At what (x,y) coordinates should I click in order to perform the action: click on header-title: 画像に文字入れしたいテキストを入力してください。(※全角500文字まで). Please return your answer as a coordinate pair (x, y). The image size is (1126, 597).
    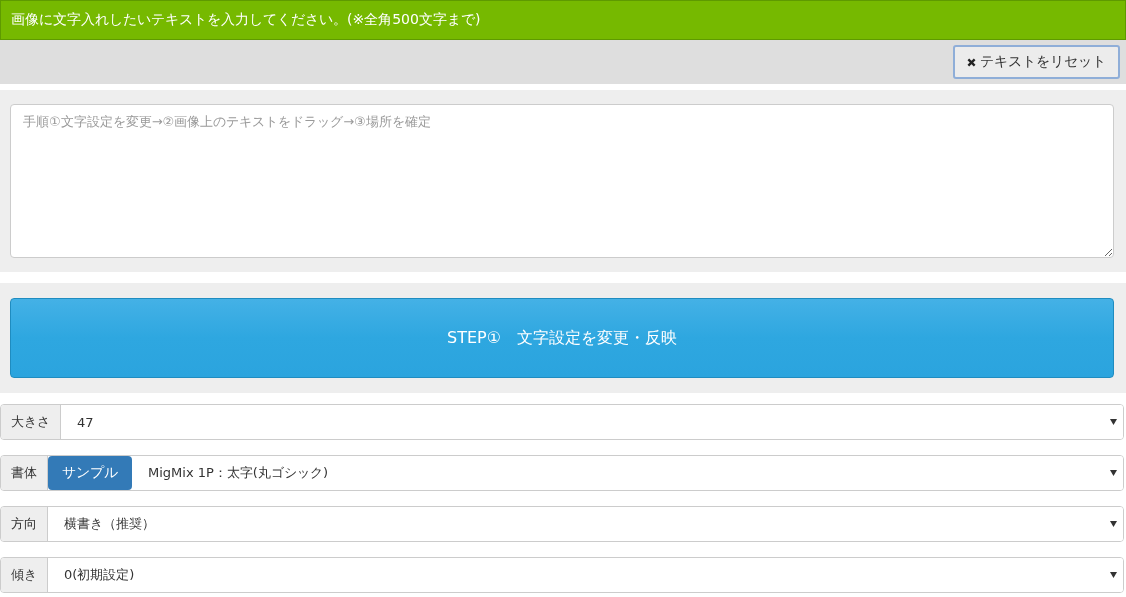
    Looking at the image, I should click on (246, 20).